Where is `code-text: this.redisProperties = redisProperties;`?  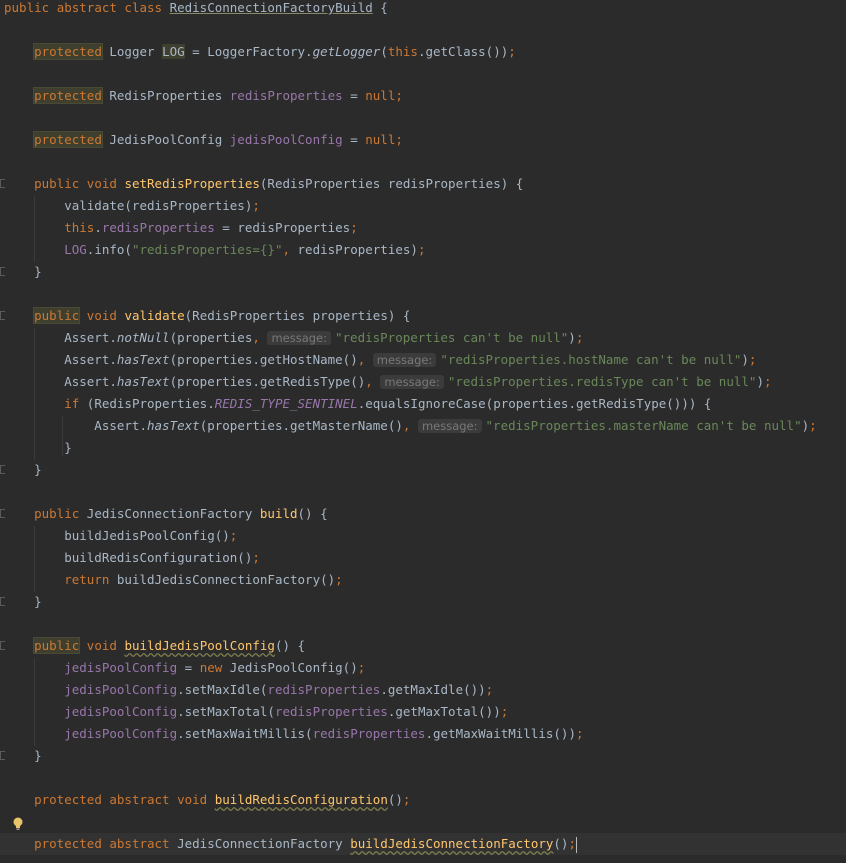 code-text: this.redisProperties = redisProperties; is located at coordinates (181, 228).